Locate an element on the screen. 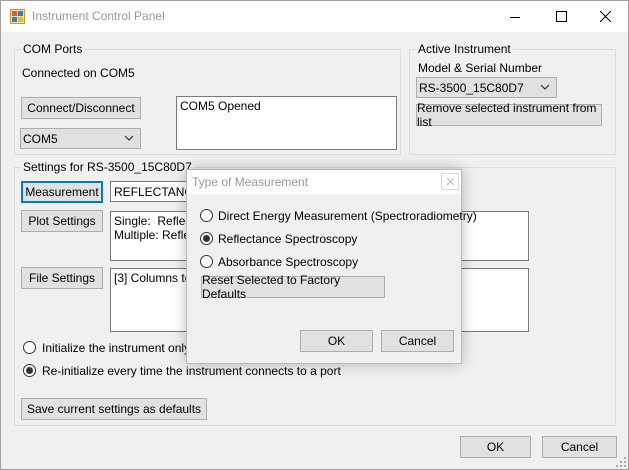 This screenshot has width=629, height=470. active-instrument-group-title: Active Instrument is located at coordinates (464, 49).